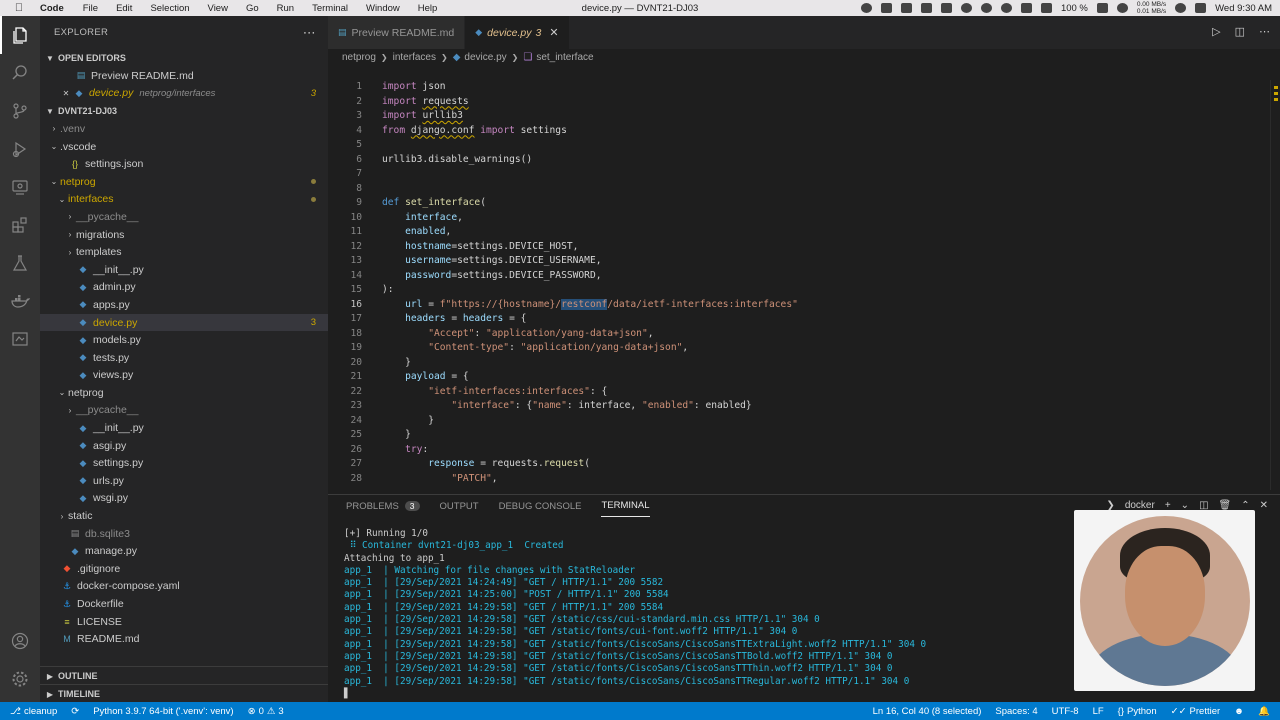 Image resolution: width=1280 pixels, height=720 pixels. What do you see at coordinates (20, 679) in the screenshot?
I see `manage-gear-icon` at bounding box center [20, 679].